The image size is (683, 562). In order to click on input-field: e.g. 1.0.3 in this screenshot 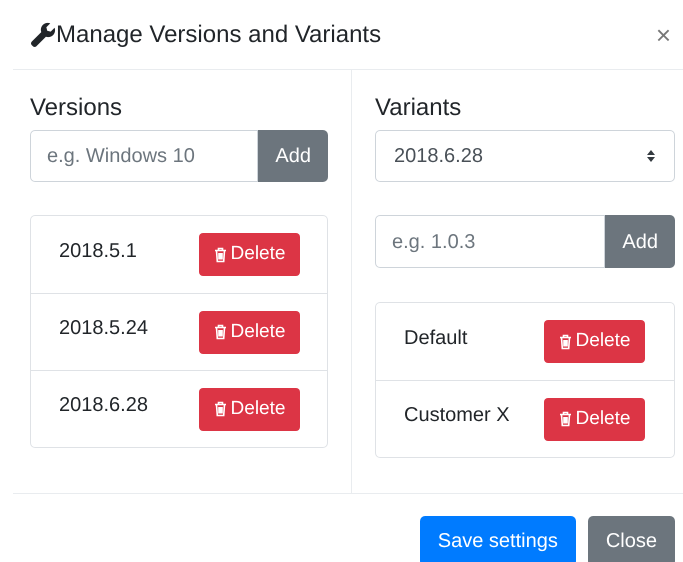, I will do `click(490, 241)`.